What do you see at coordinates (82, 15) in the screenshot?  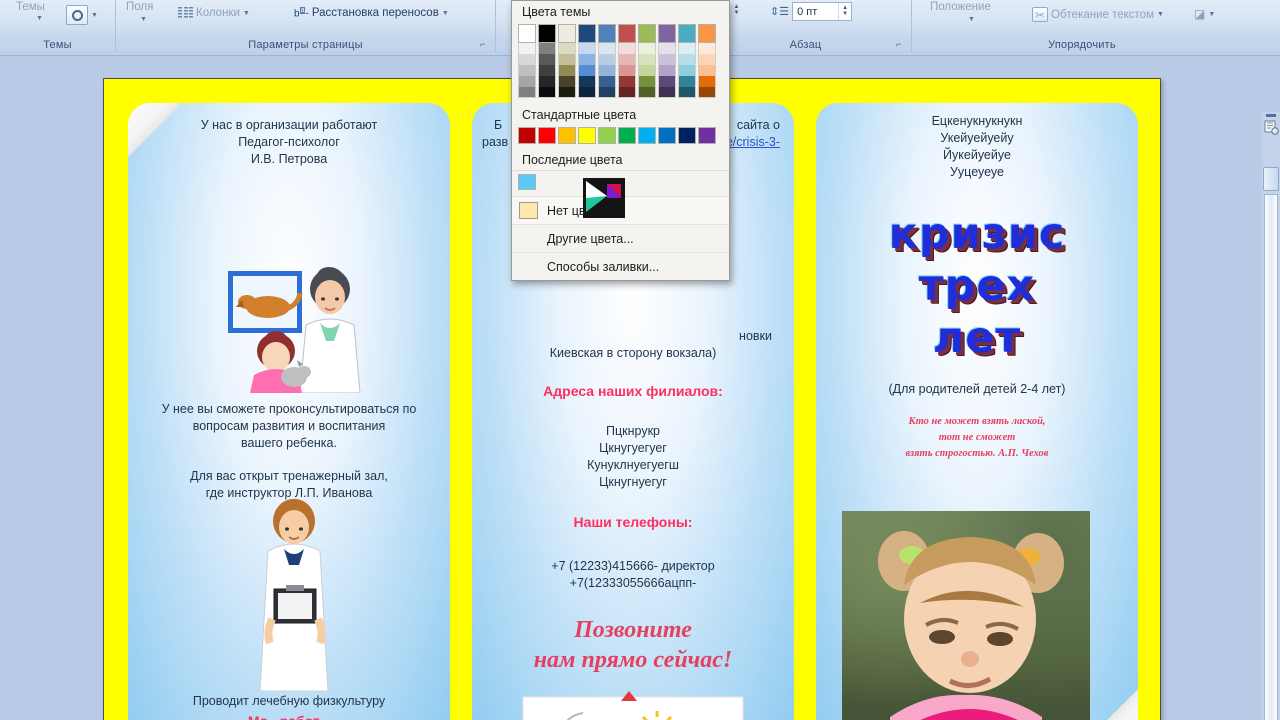 I see `theme-effects-button: ▼` at bounding box center [82, 15].